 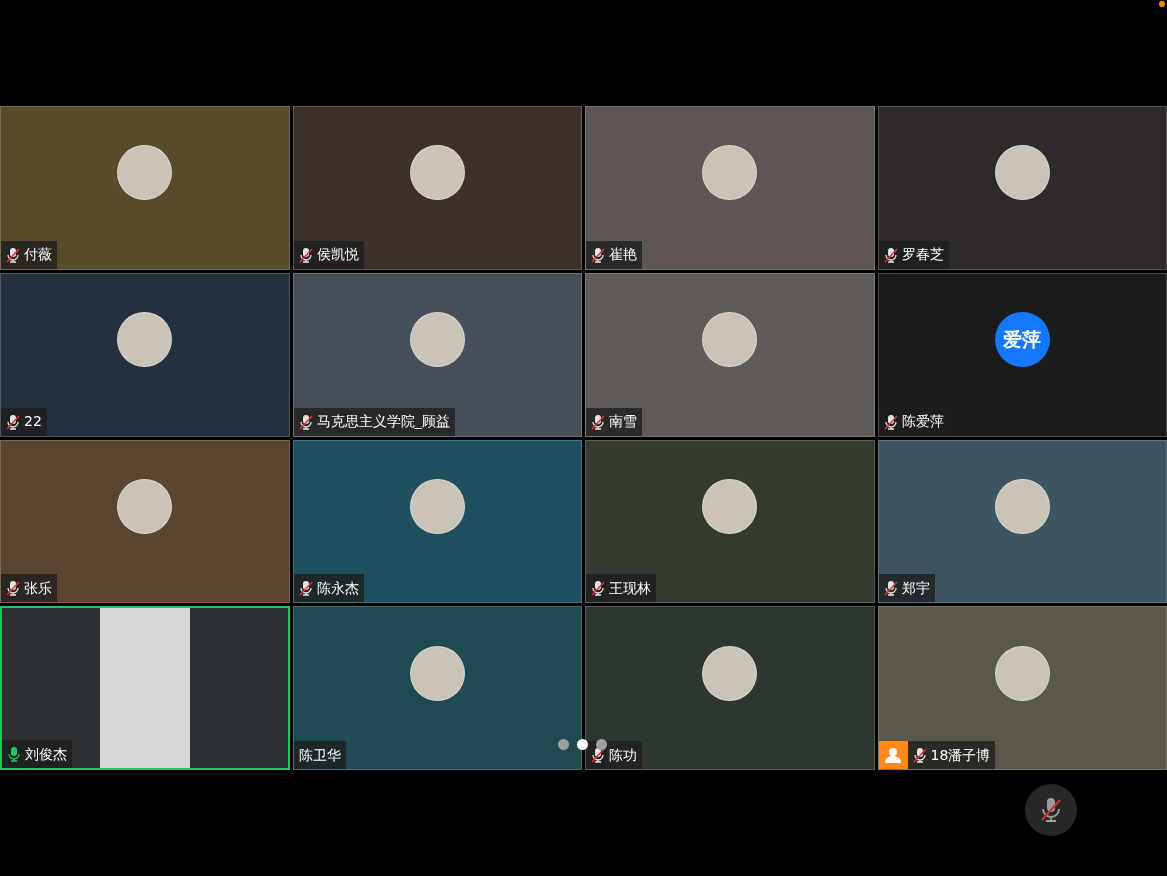 What do you see at coordinates (145, 354) in the screenshot?
I see `participant-tile: 22` at bounding box center [145, 354].